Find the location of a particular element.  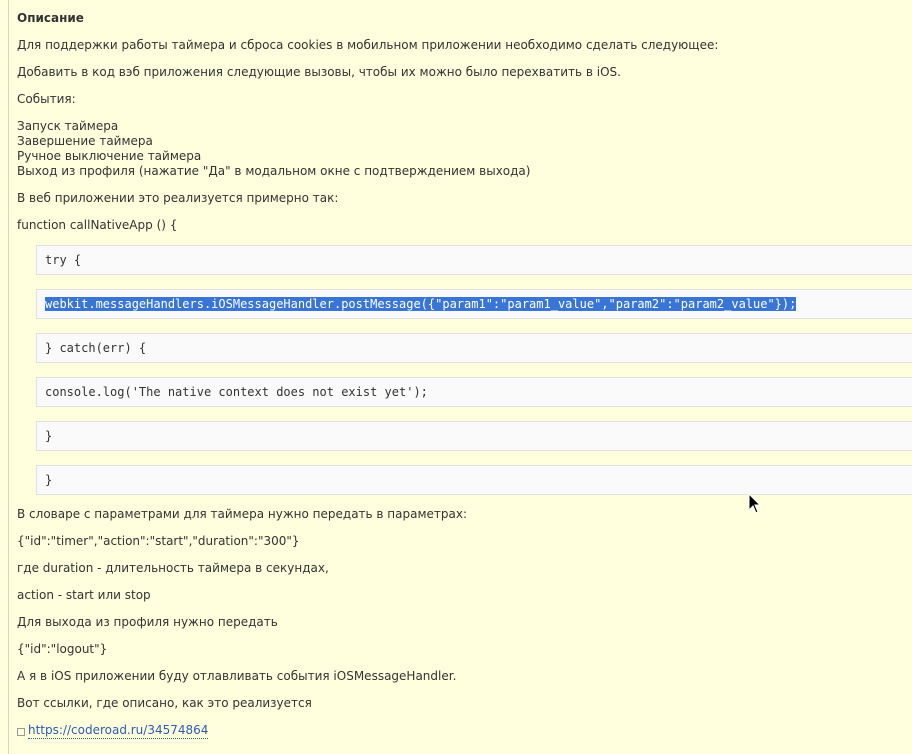

action-description: action - start или stop is located at coordinates (84, 595).